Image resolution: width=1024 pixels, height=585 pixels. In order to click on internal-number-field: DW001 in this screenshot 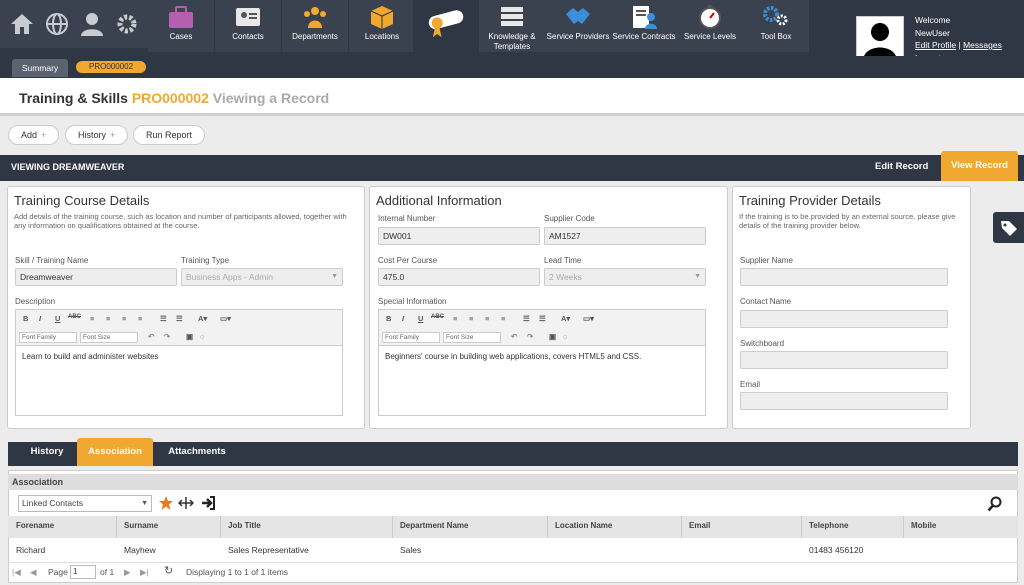, I will do `click(459, 236)`.